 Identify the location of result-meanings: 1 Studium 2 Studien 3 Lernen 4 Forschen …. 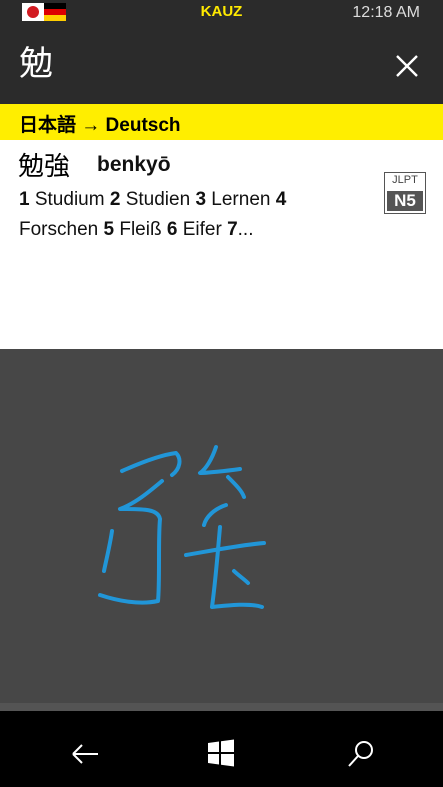
(179, 215).